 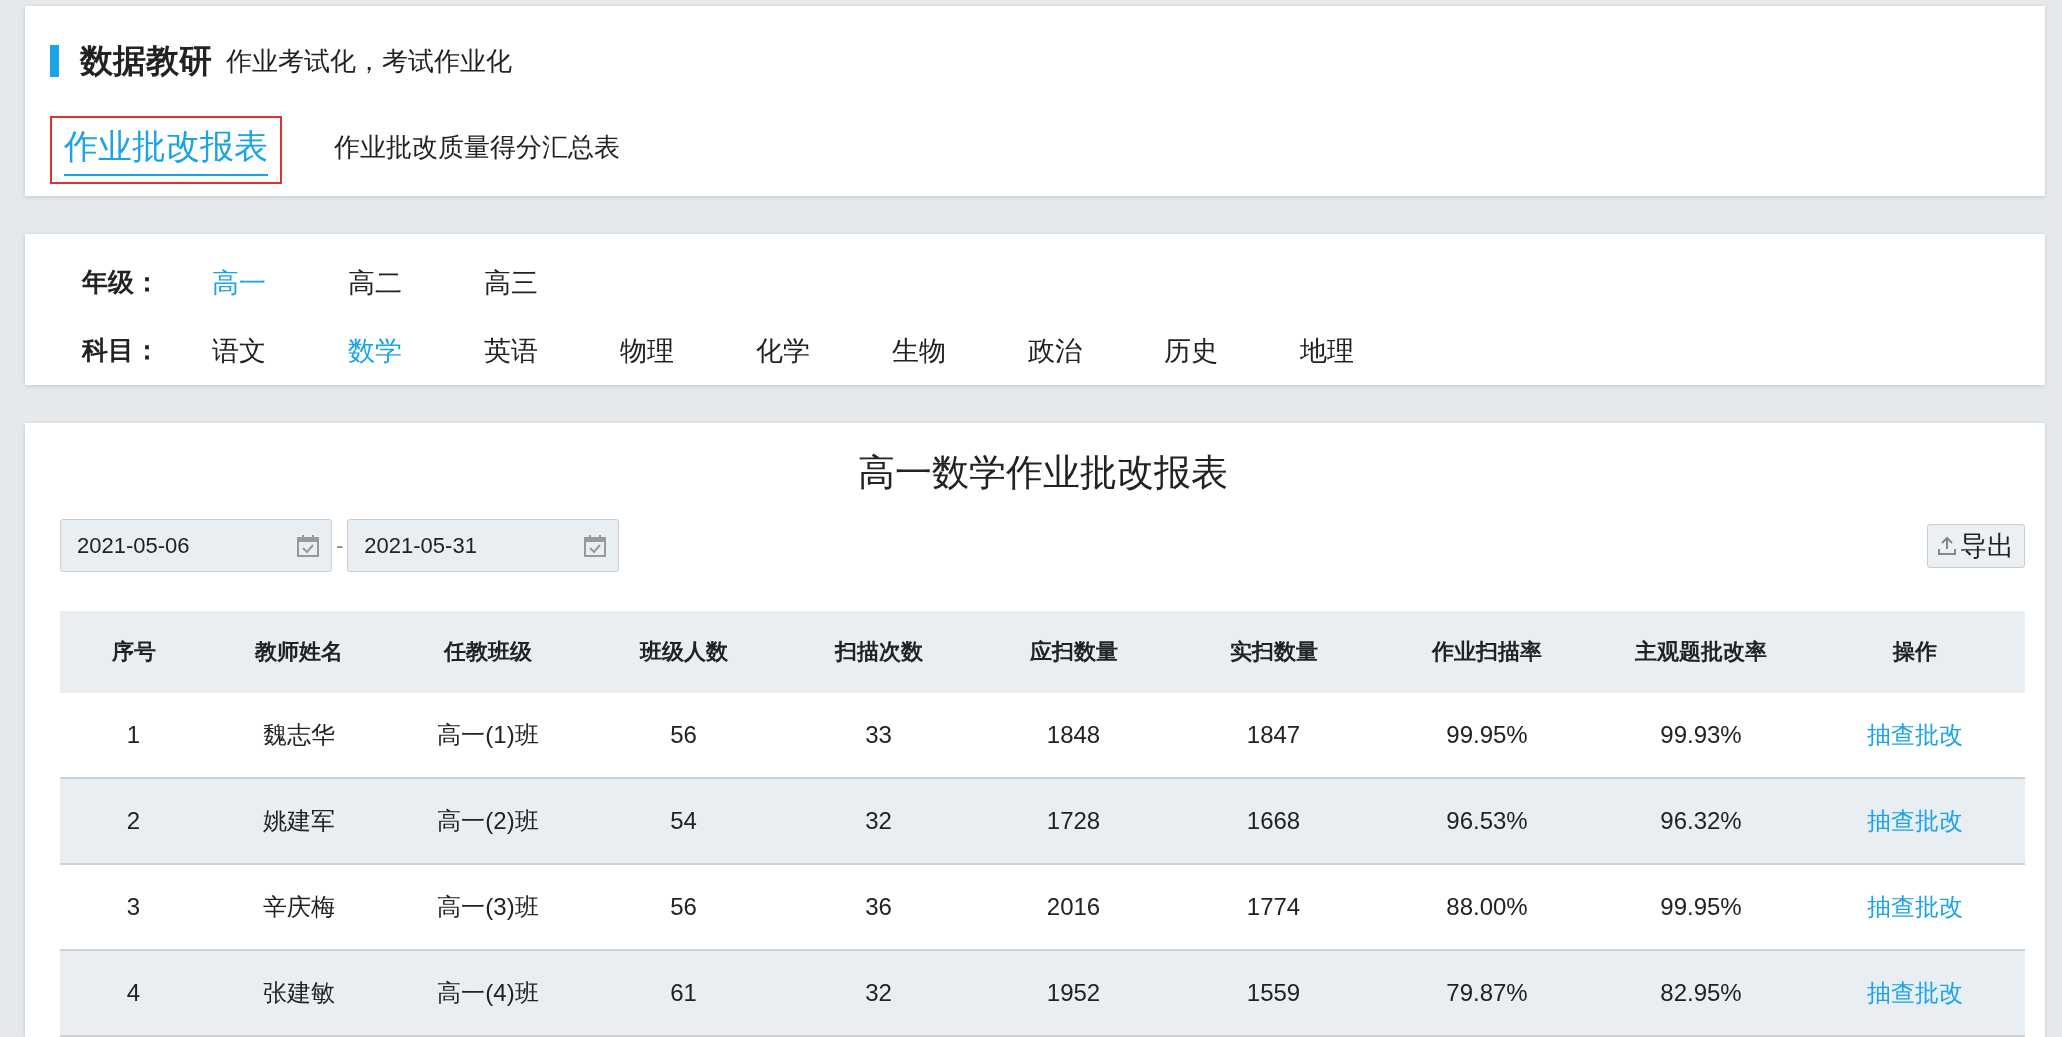 I want to click on table-cell: 96.53%, so click(x=1487, y=821).